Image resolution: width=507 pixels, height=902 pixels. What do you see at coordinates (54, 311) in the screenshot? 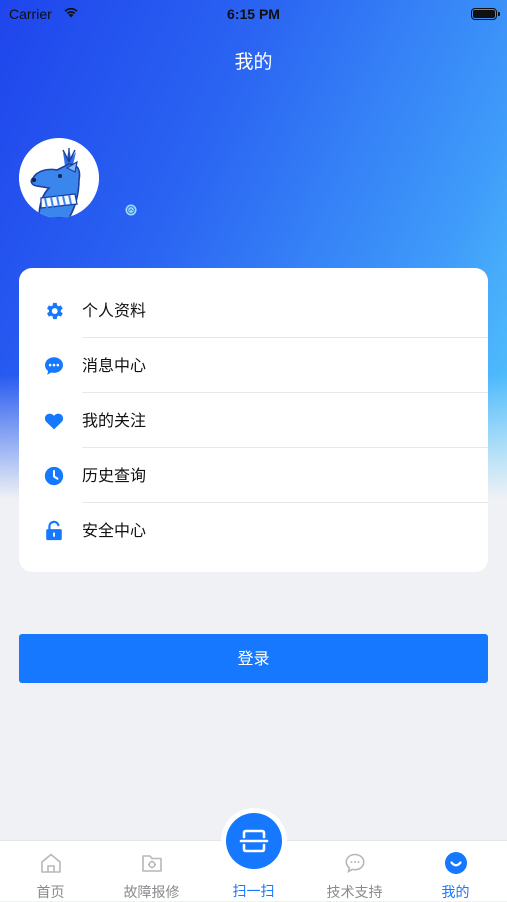
I see `gear-icon` at bounding box center [54, 311].